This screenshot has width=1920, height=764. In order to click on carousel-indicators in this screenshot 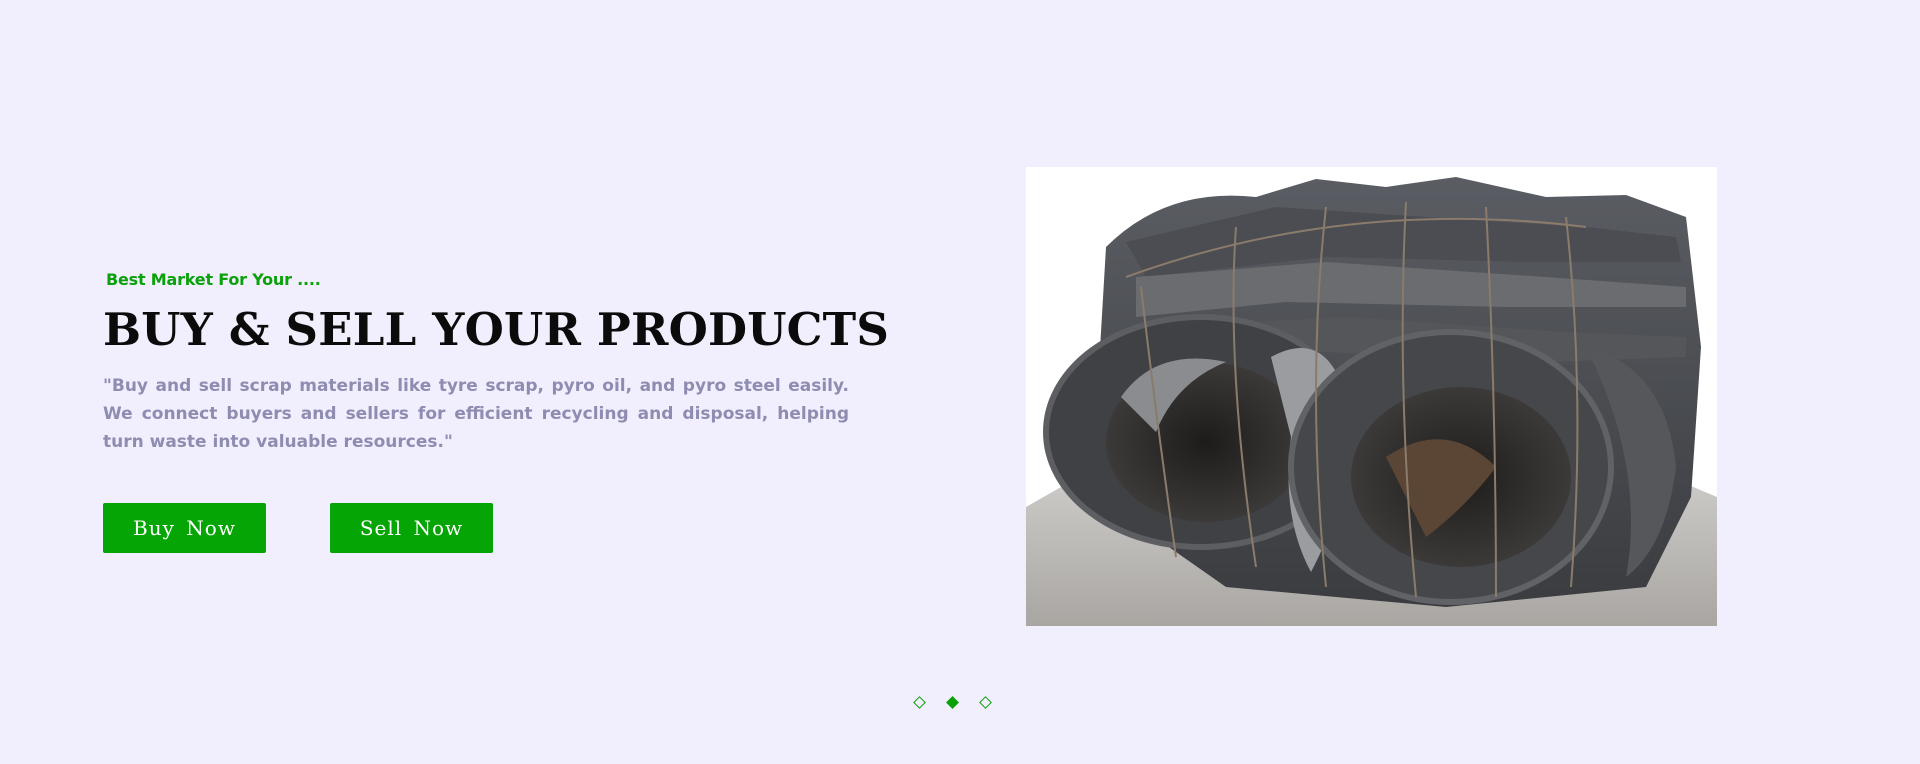, I will do `click(960, 704)`.